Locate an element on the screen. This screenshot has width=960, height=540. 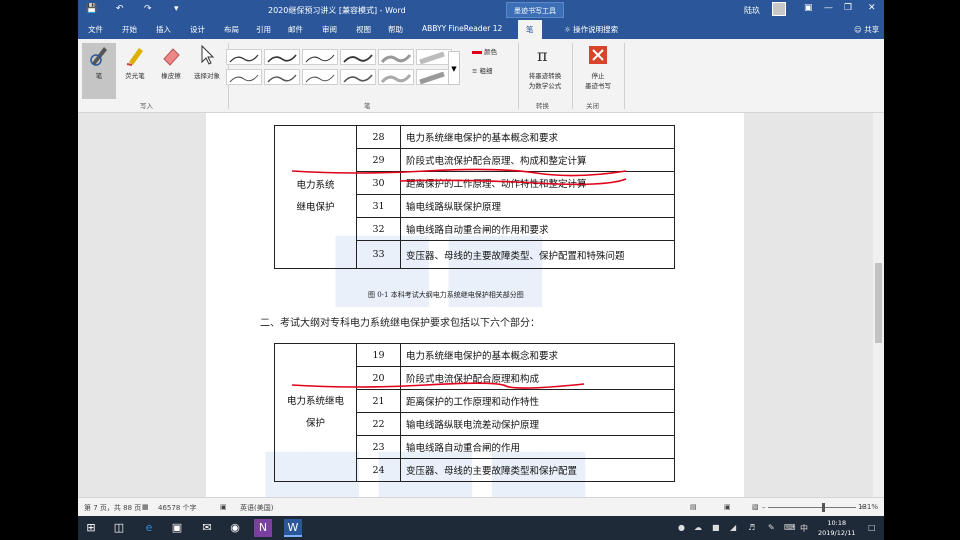
zoom-slider-thumb is located at coordinates (823, 507).